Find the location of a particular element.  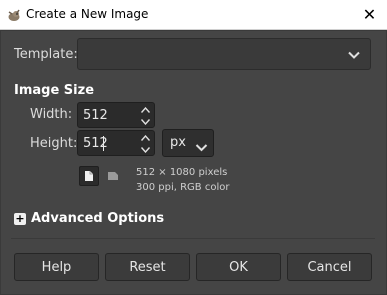

help-button: Help is located at coordinates (56, 267).